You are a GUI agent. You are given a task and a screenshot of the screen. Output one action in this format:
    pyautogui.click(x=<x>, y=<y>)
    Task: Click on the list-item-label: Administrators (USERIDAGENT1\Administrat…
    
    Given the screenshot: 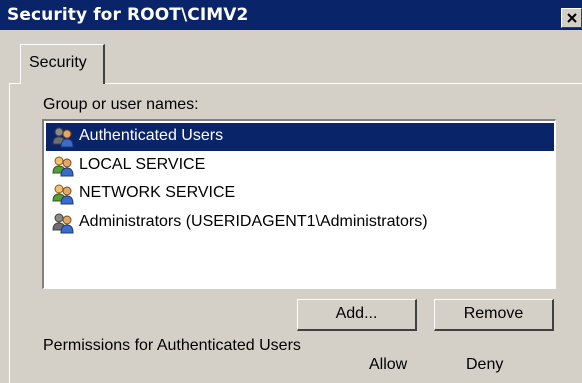 What is the action you would take?
    pyautogui.click(x=253, y=221)
    